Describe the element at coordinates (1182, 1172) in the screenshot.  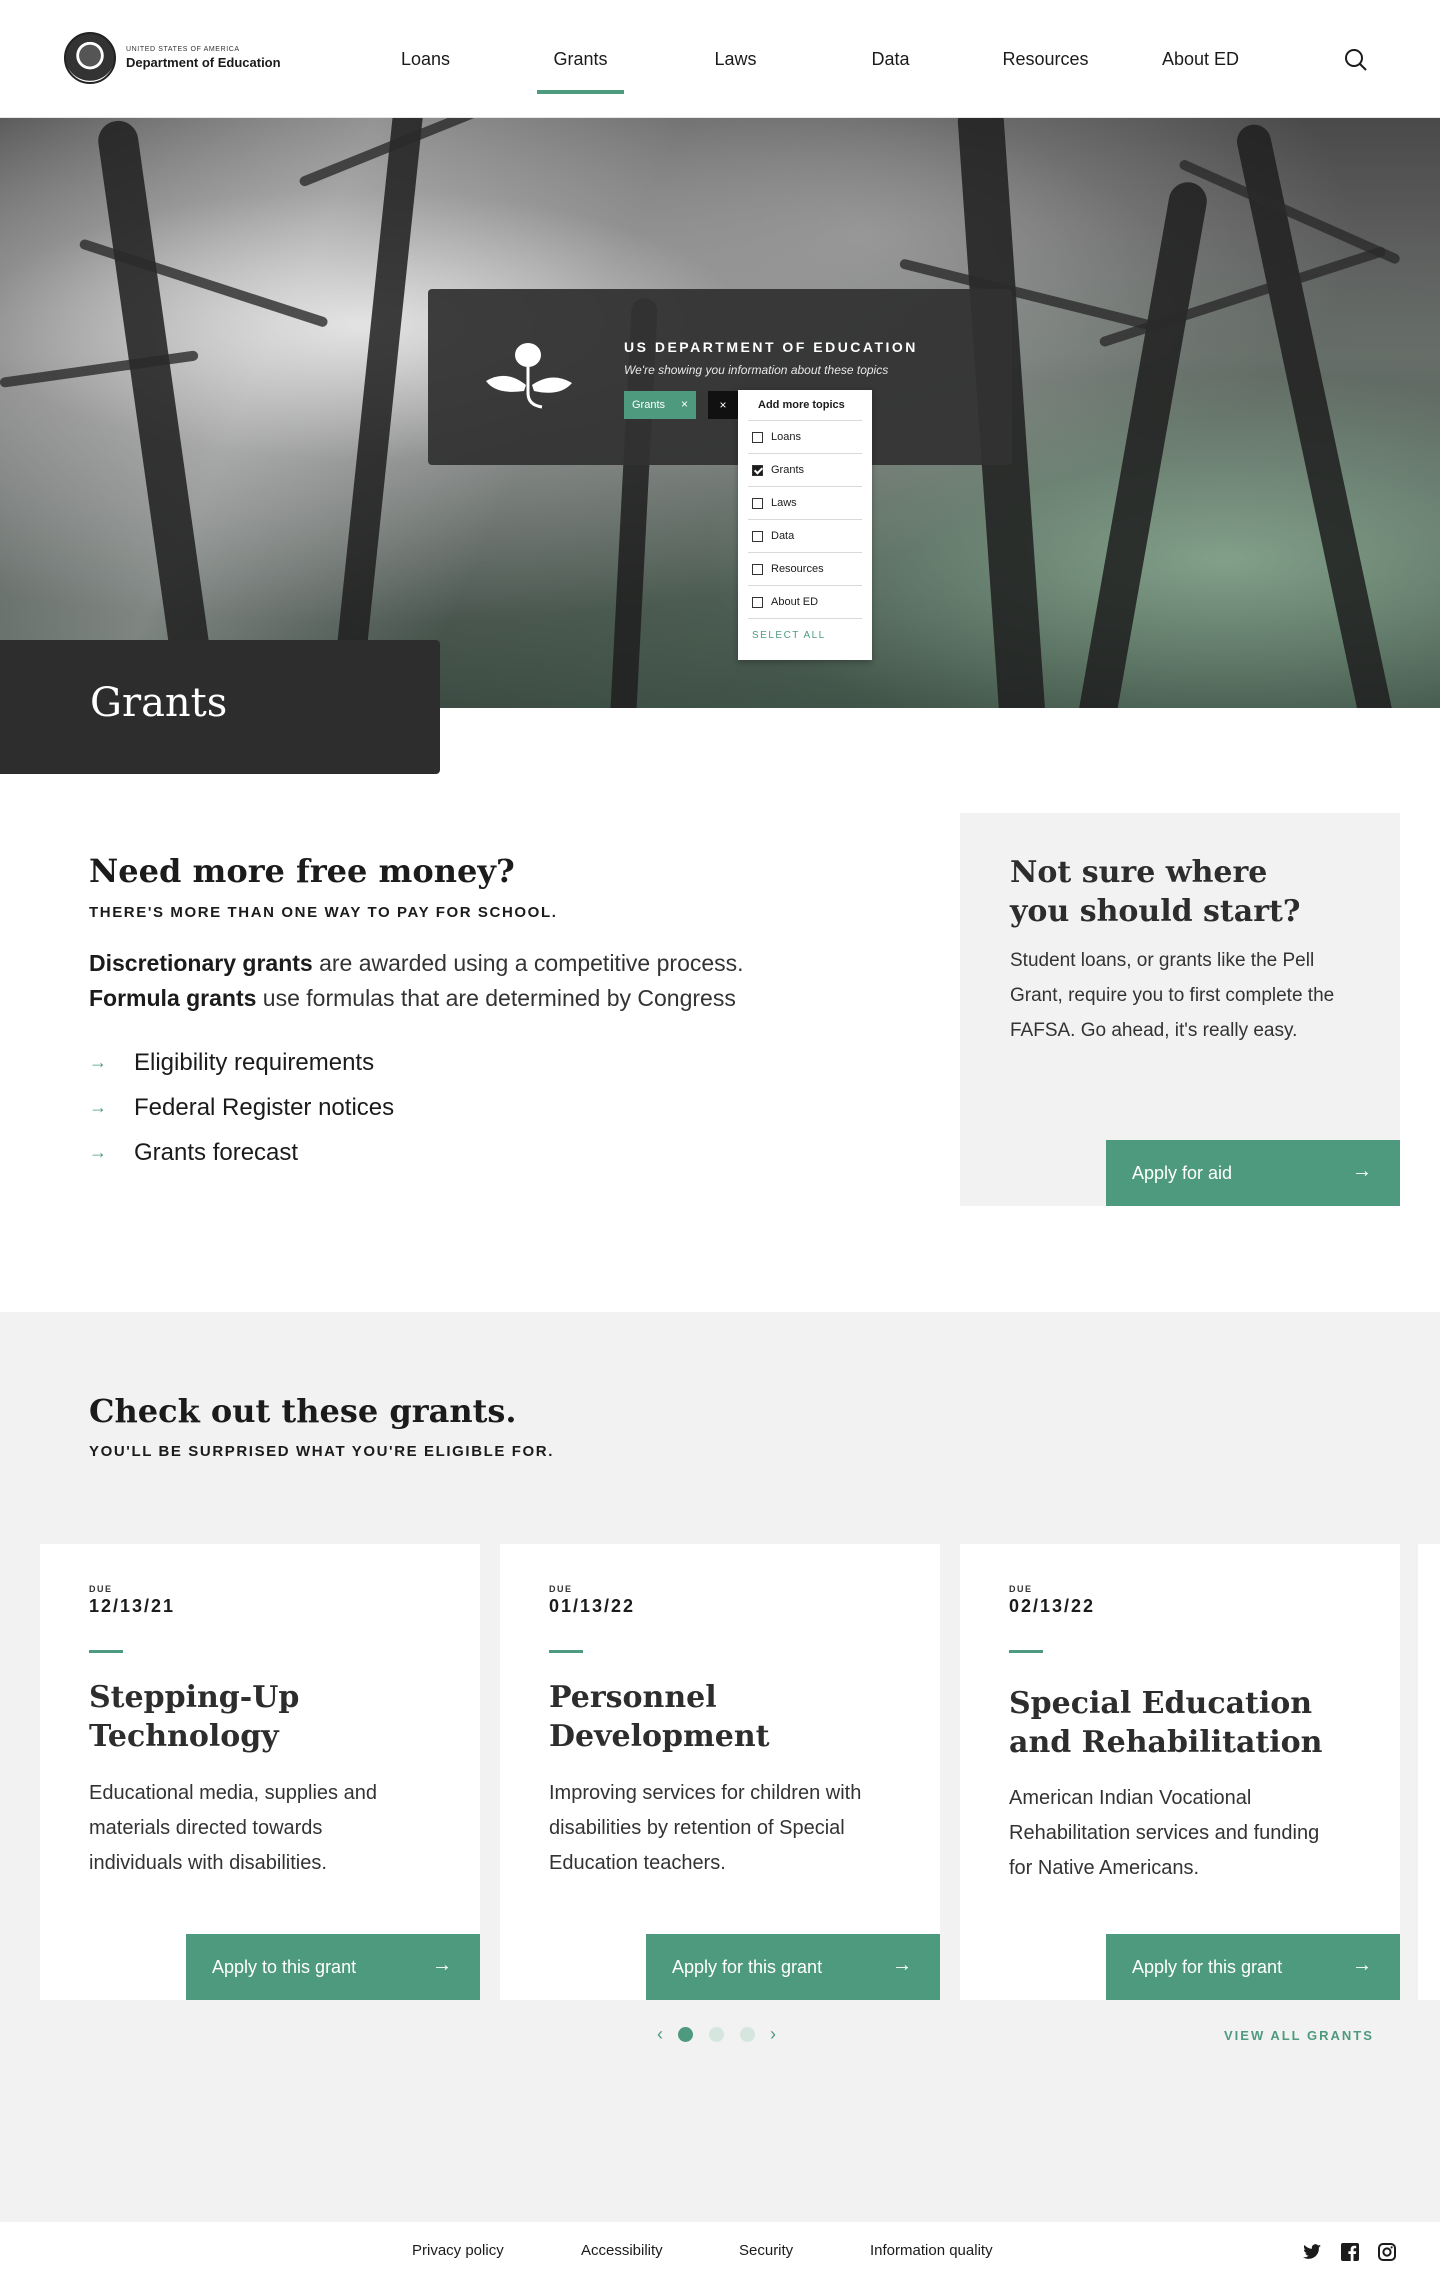
I see `button-label: Apply for aid` at that location.